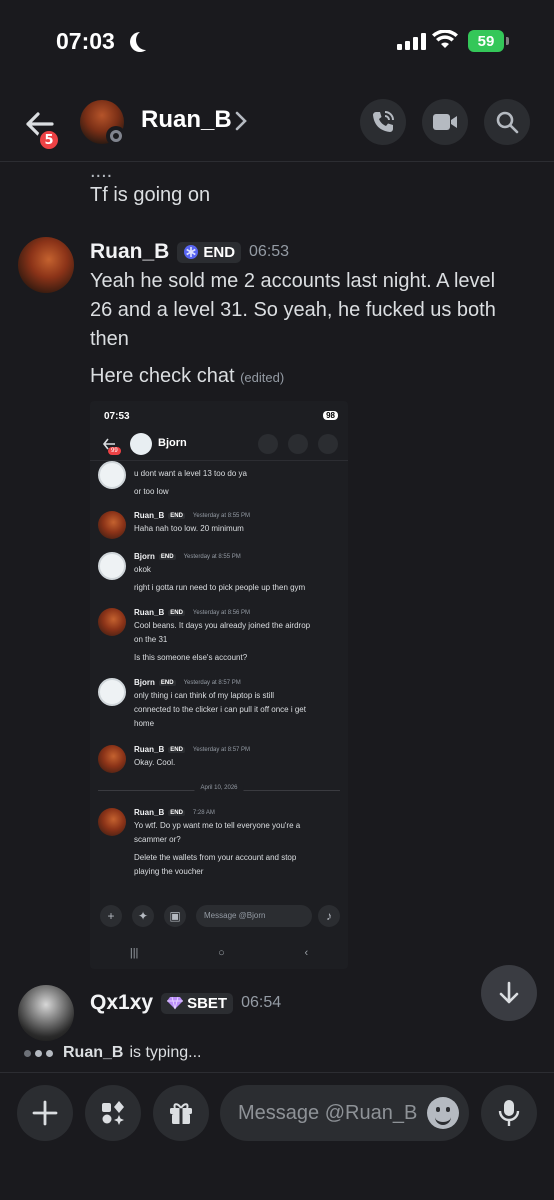 The width and height of the screenshot is (554, 1200). What do you see at coordinates (197, 1003) in the screenshot?
I see `guild-tag: SBET` at bounding box center [197, 1003].